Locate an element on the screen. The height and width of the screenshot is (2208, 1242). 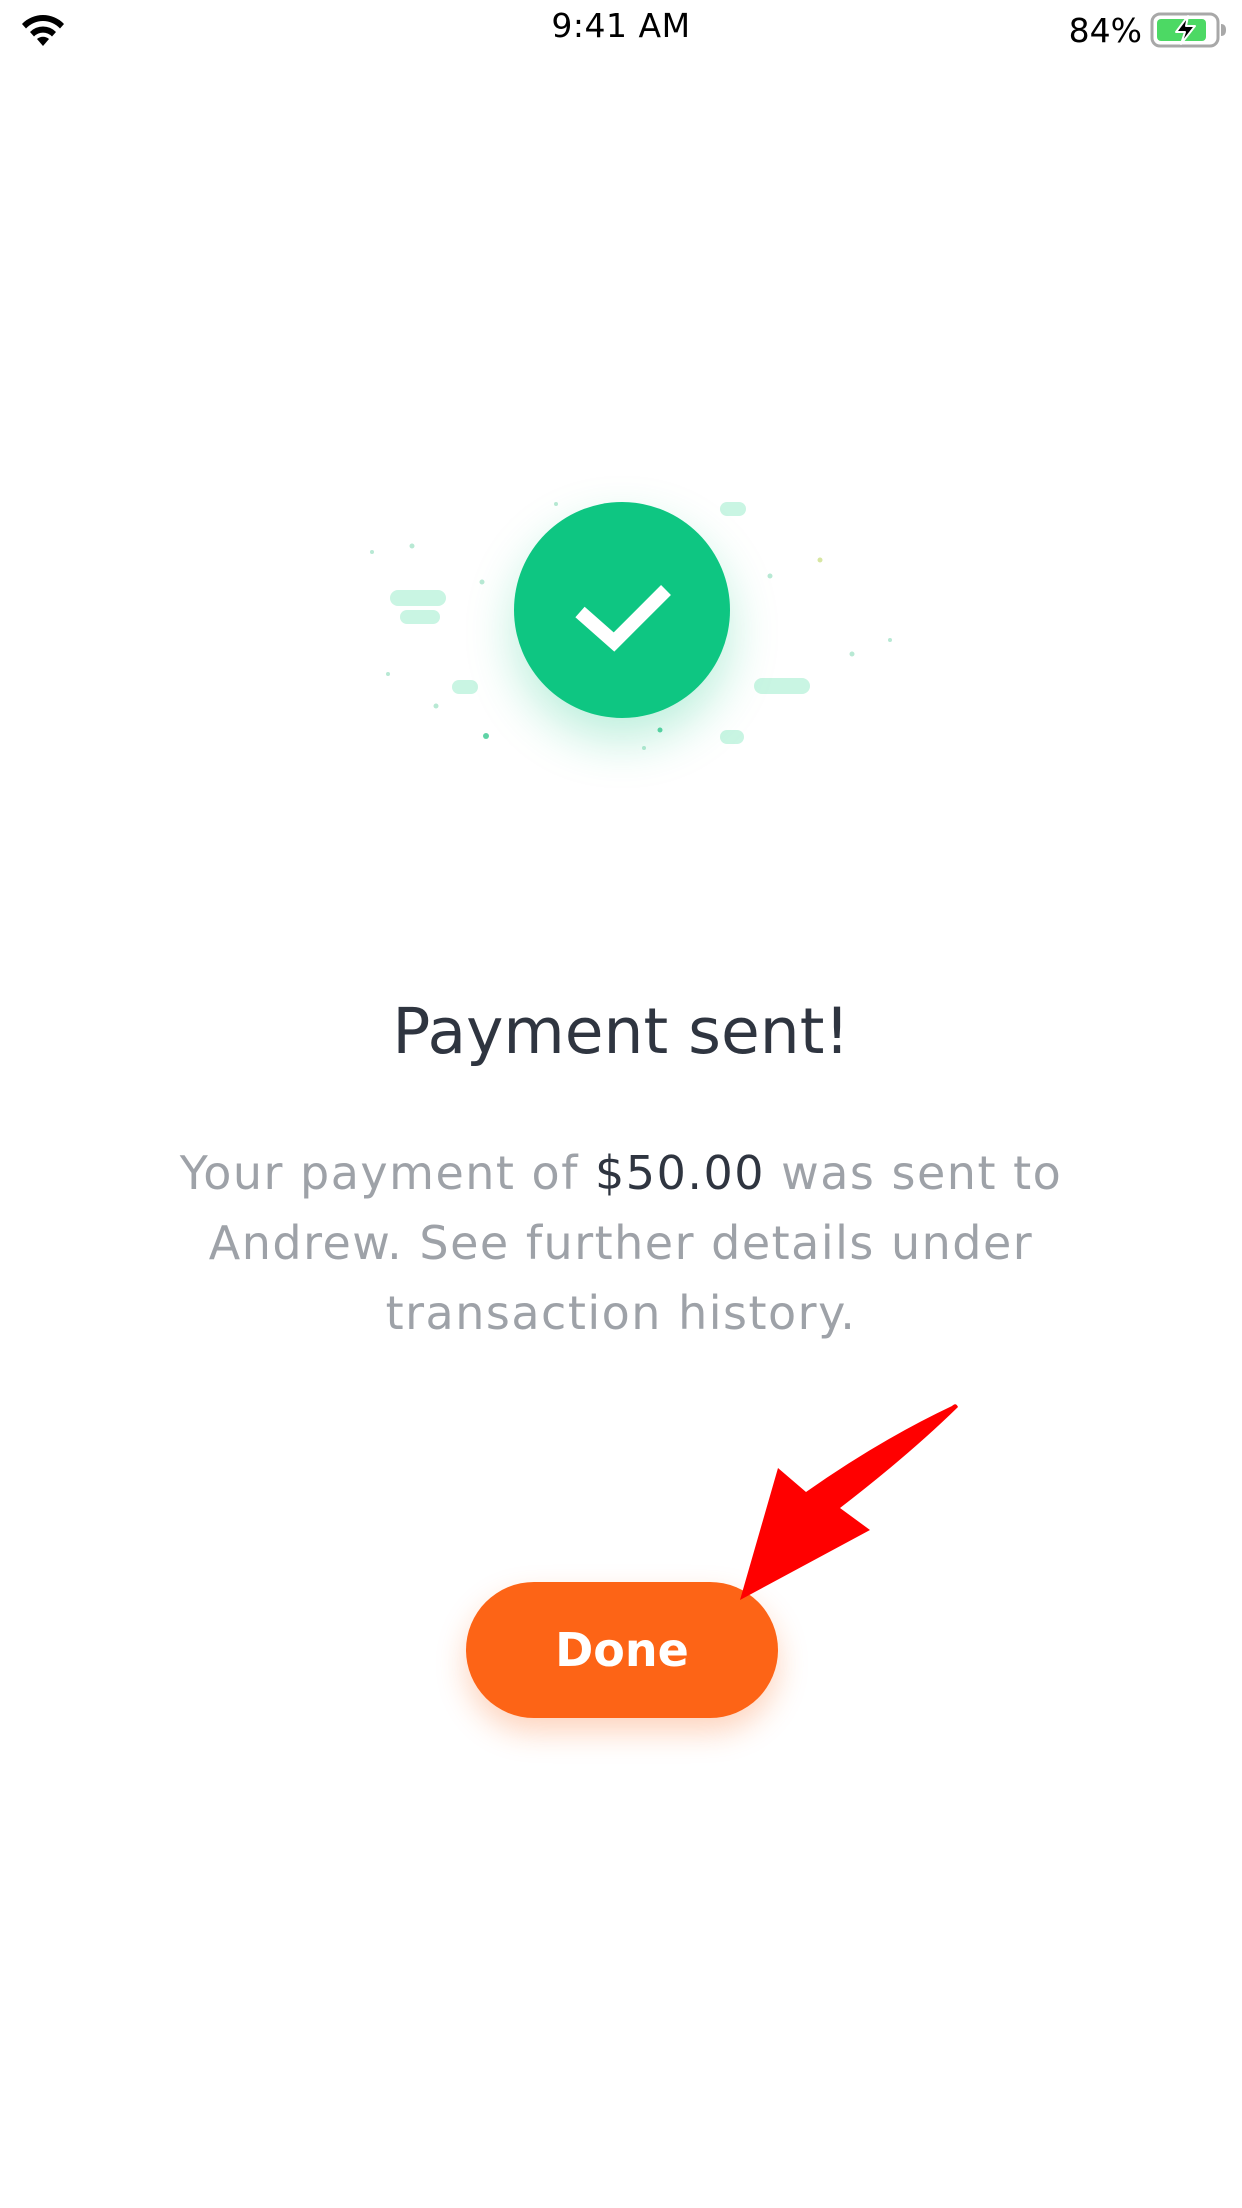
red-arrow-icon is located at coordinates (849, 1502).